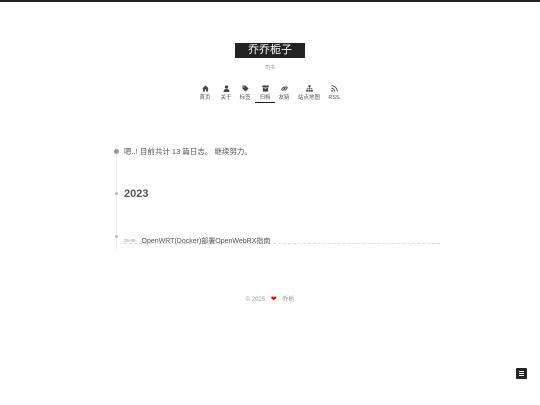  I want to click on archive-icon, so click(265, 88).